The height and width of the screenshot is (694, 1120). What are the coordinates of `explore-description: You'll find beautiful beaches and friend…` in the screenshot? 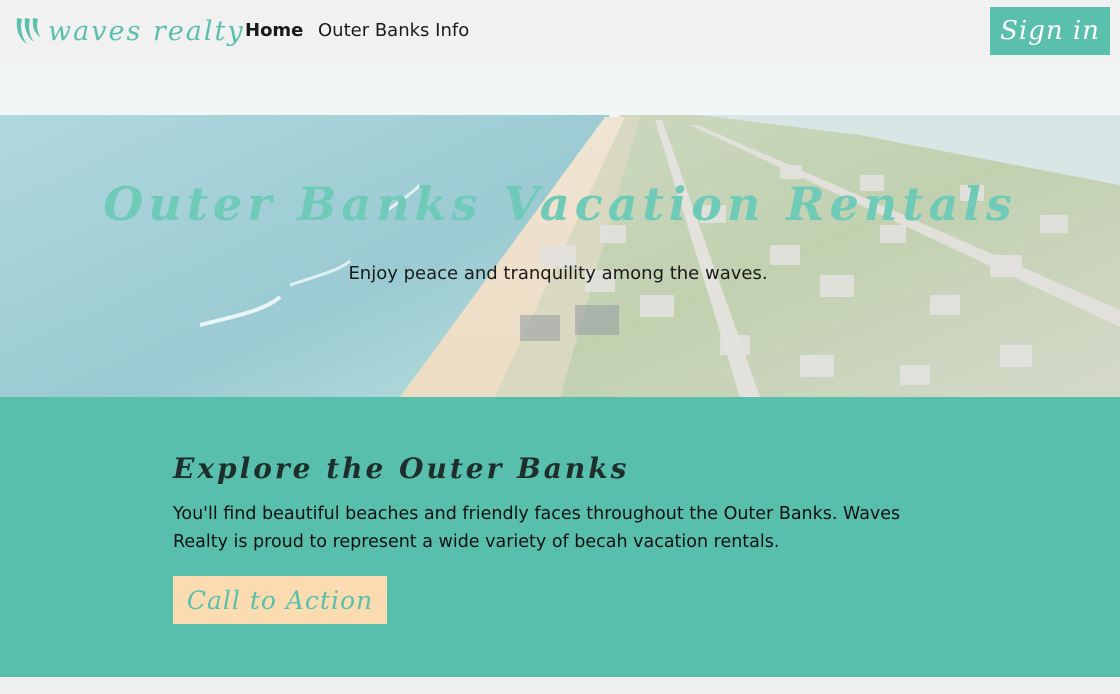 It's located at (537, 528).